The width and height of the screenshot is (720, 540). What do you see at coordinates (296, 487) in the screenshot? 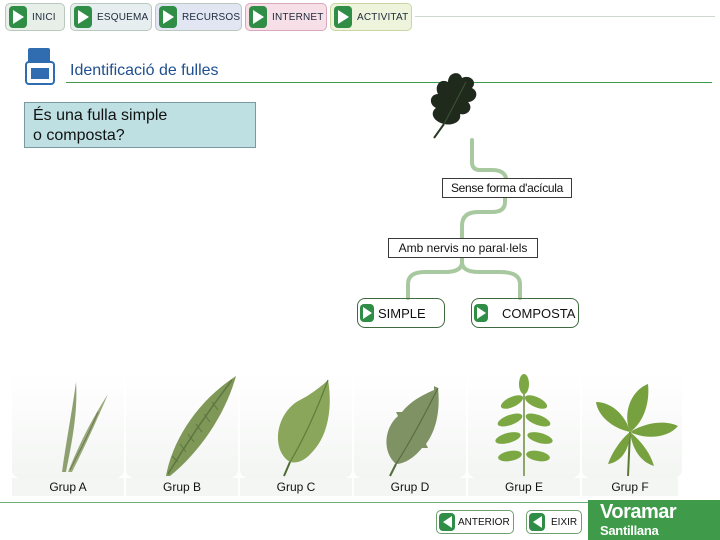
I see `group-c-label: Grup C` at bounding box center [296, 487].